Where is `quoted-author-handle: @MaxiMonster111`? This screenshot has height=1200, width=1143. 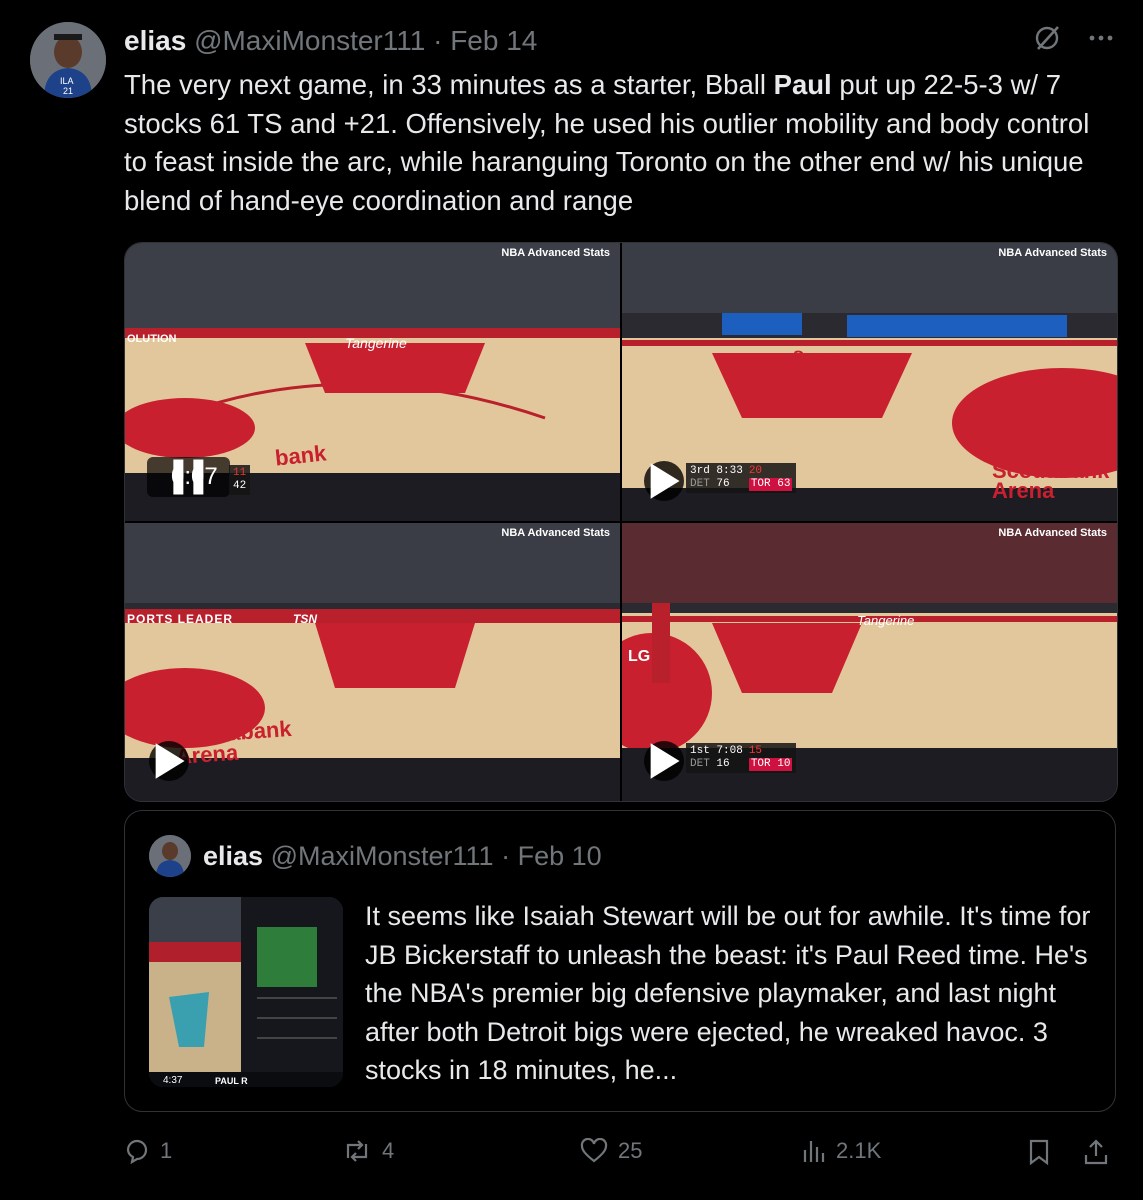 quoted-author-handle: @MaxiMonster111 is located at coordinates (382, 856).